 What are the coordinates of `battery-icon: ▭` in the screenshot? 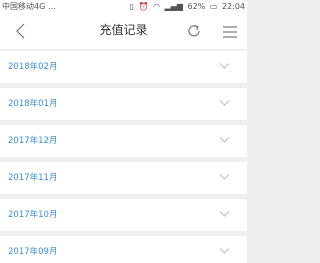 It's located at (213, 6).